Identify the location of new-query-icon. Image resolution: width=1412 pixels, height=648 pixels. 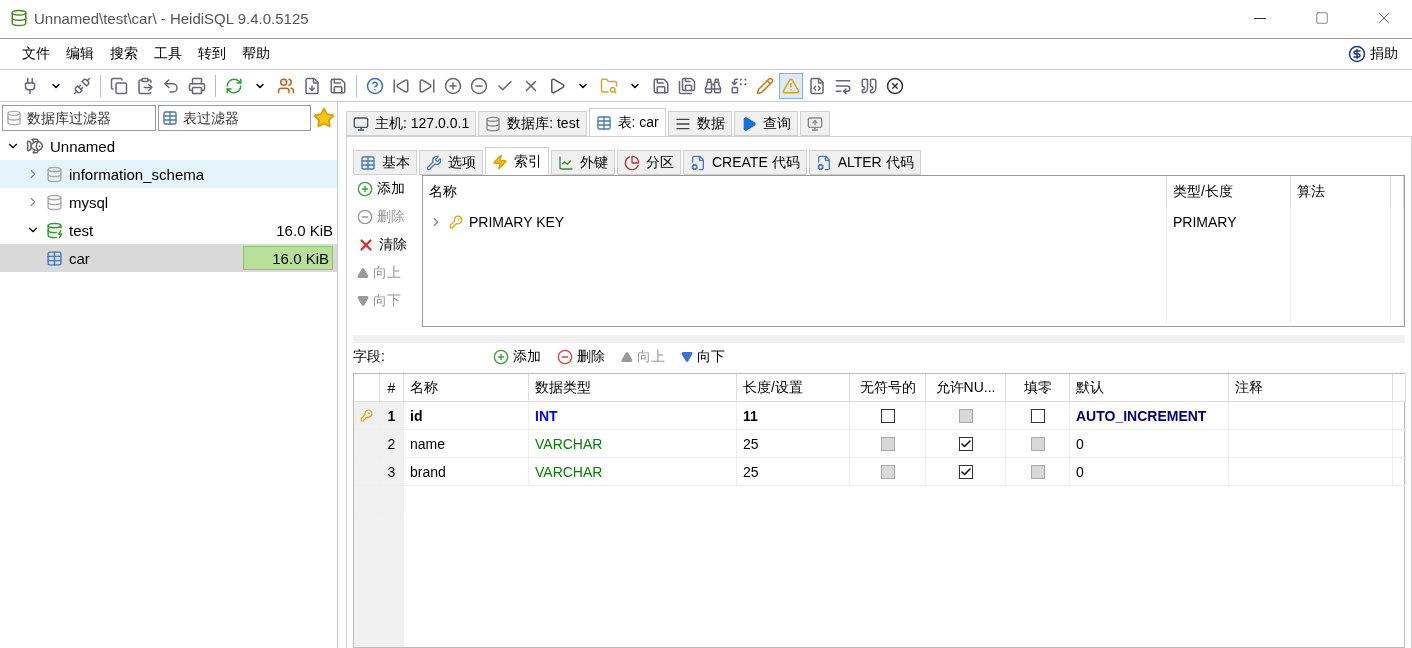
(814, 123).